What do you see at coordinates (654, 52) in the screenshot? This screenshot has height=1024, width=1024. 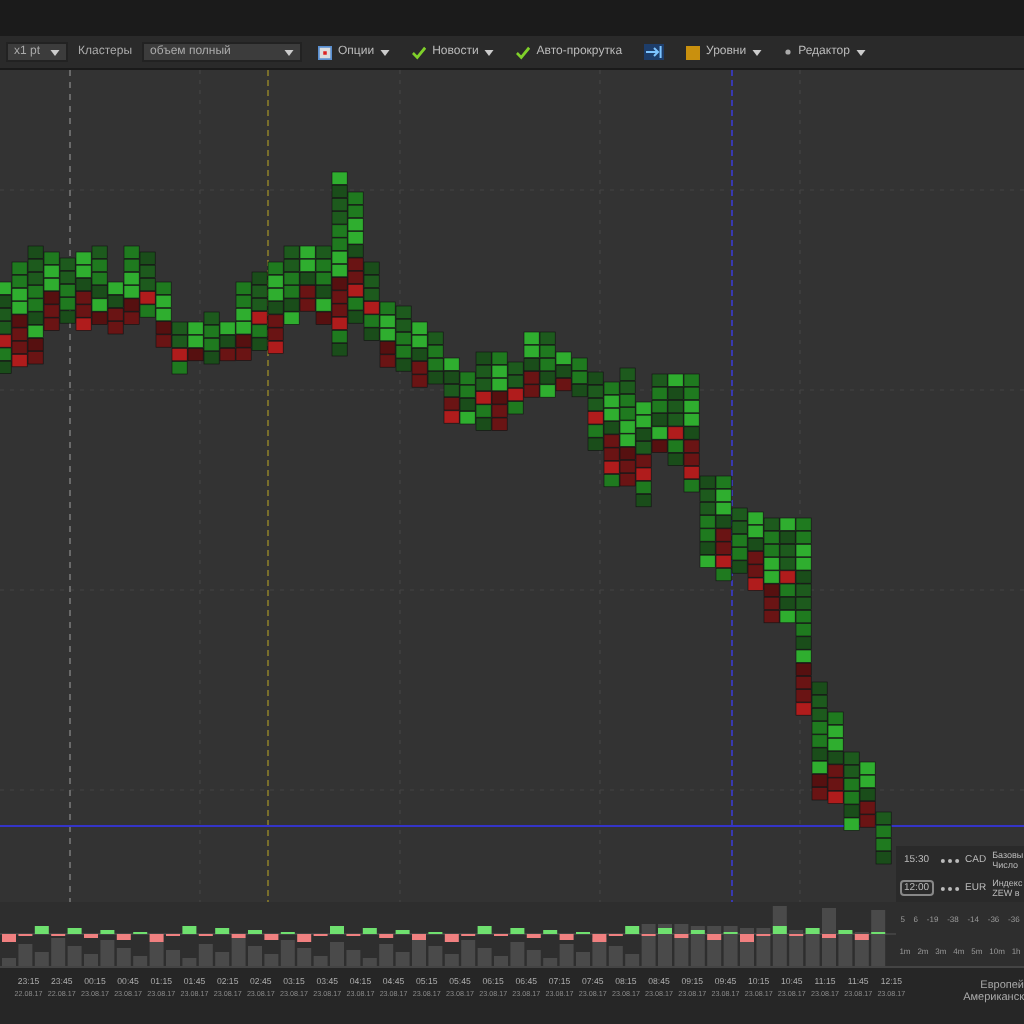 I see `arrow-right-icon` at bounding box center [654, 52].